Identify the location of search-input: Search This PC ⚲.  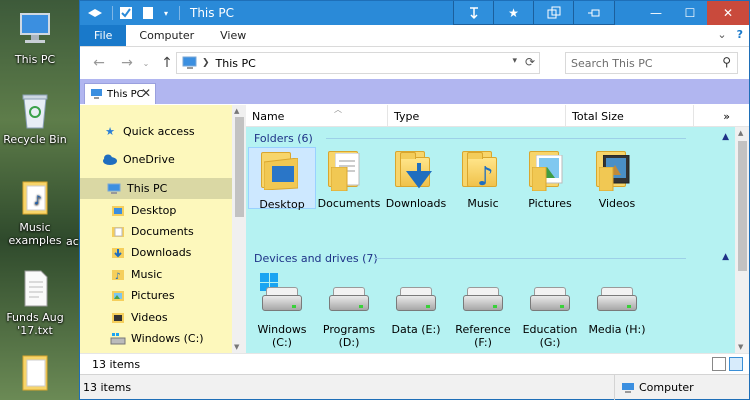
(651, 63).